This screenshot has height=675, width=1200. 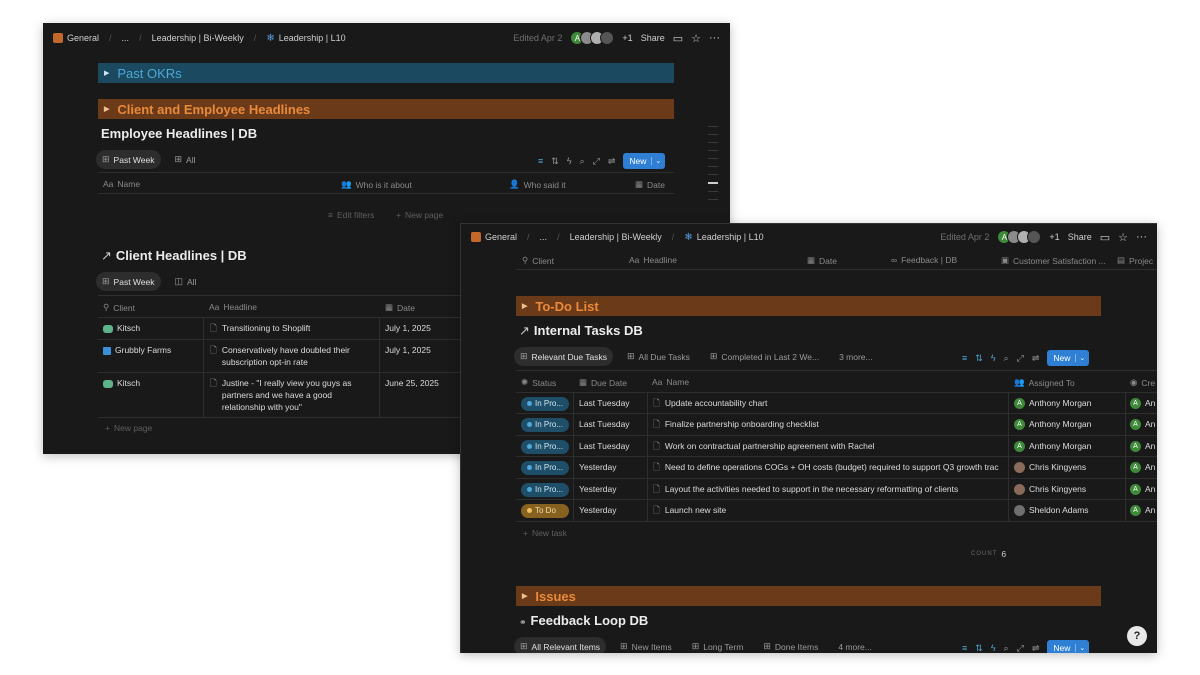 What do you see at coordinates (186, 281) in the screenshot?
I see `tab-all: ◫ All` at bounding box center [186, 281].